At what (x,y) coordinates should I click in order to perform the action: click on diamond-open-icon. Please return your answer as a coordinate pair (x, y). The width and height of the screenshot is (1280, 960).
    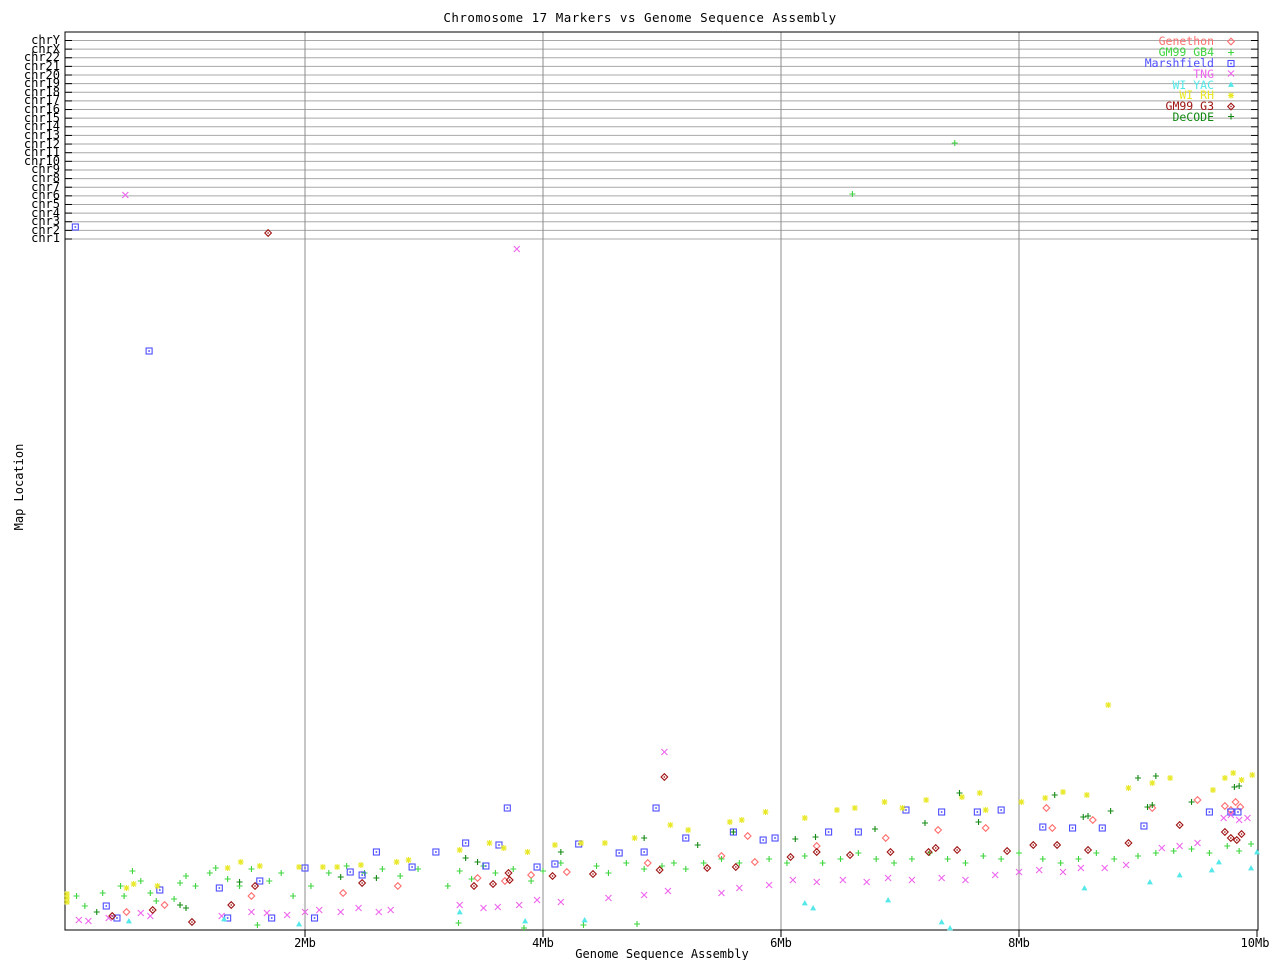
    Looking at the image, I should click on (1231, 41).